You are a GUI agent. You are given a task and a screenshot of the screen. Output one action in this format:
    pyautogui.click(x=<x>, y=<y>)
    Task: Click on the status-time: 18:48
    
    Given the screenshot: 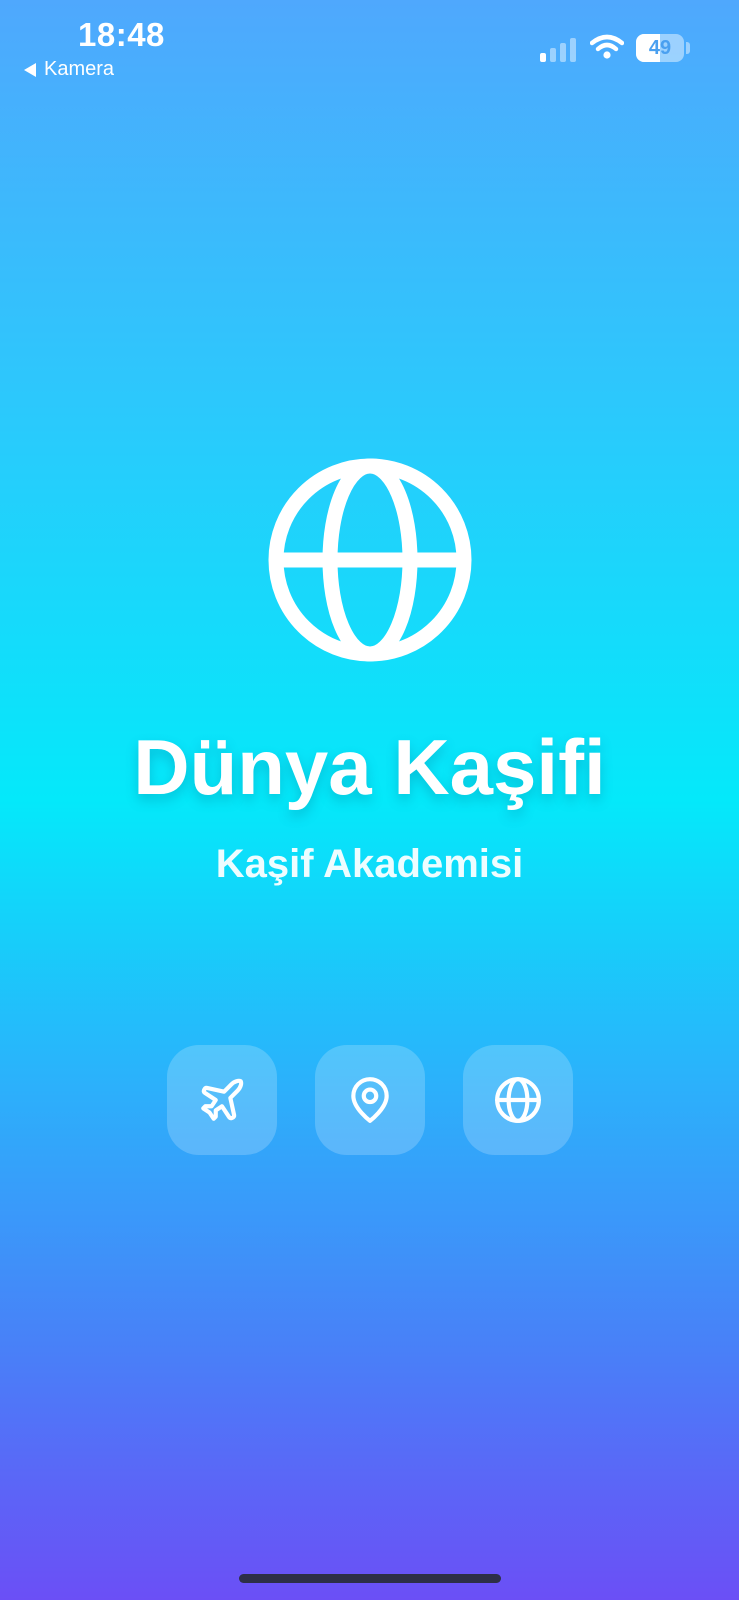 What is the action you would take?
    pyautogui.click(x=121, y=34)
    